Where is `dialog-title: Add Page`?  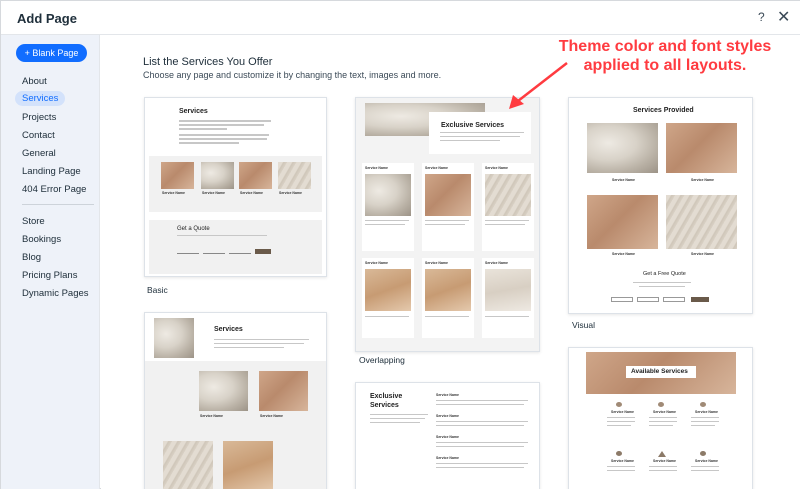 dialog-title: Add Page is located at coordinates (47, 18).